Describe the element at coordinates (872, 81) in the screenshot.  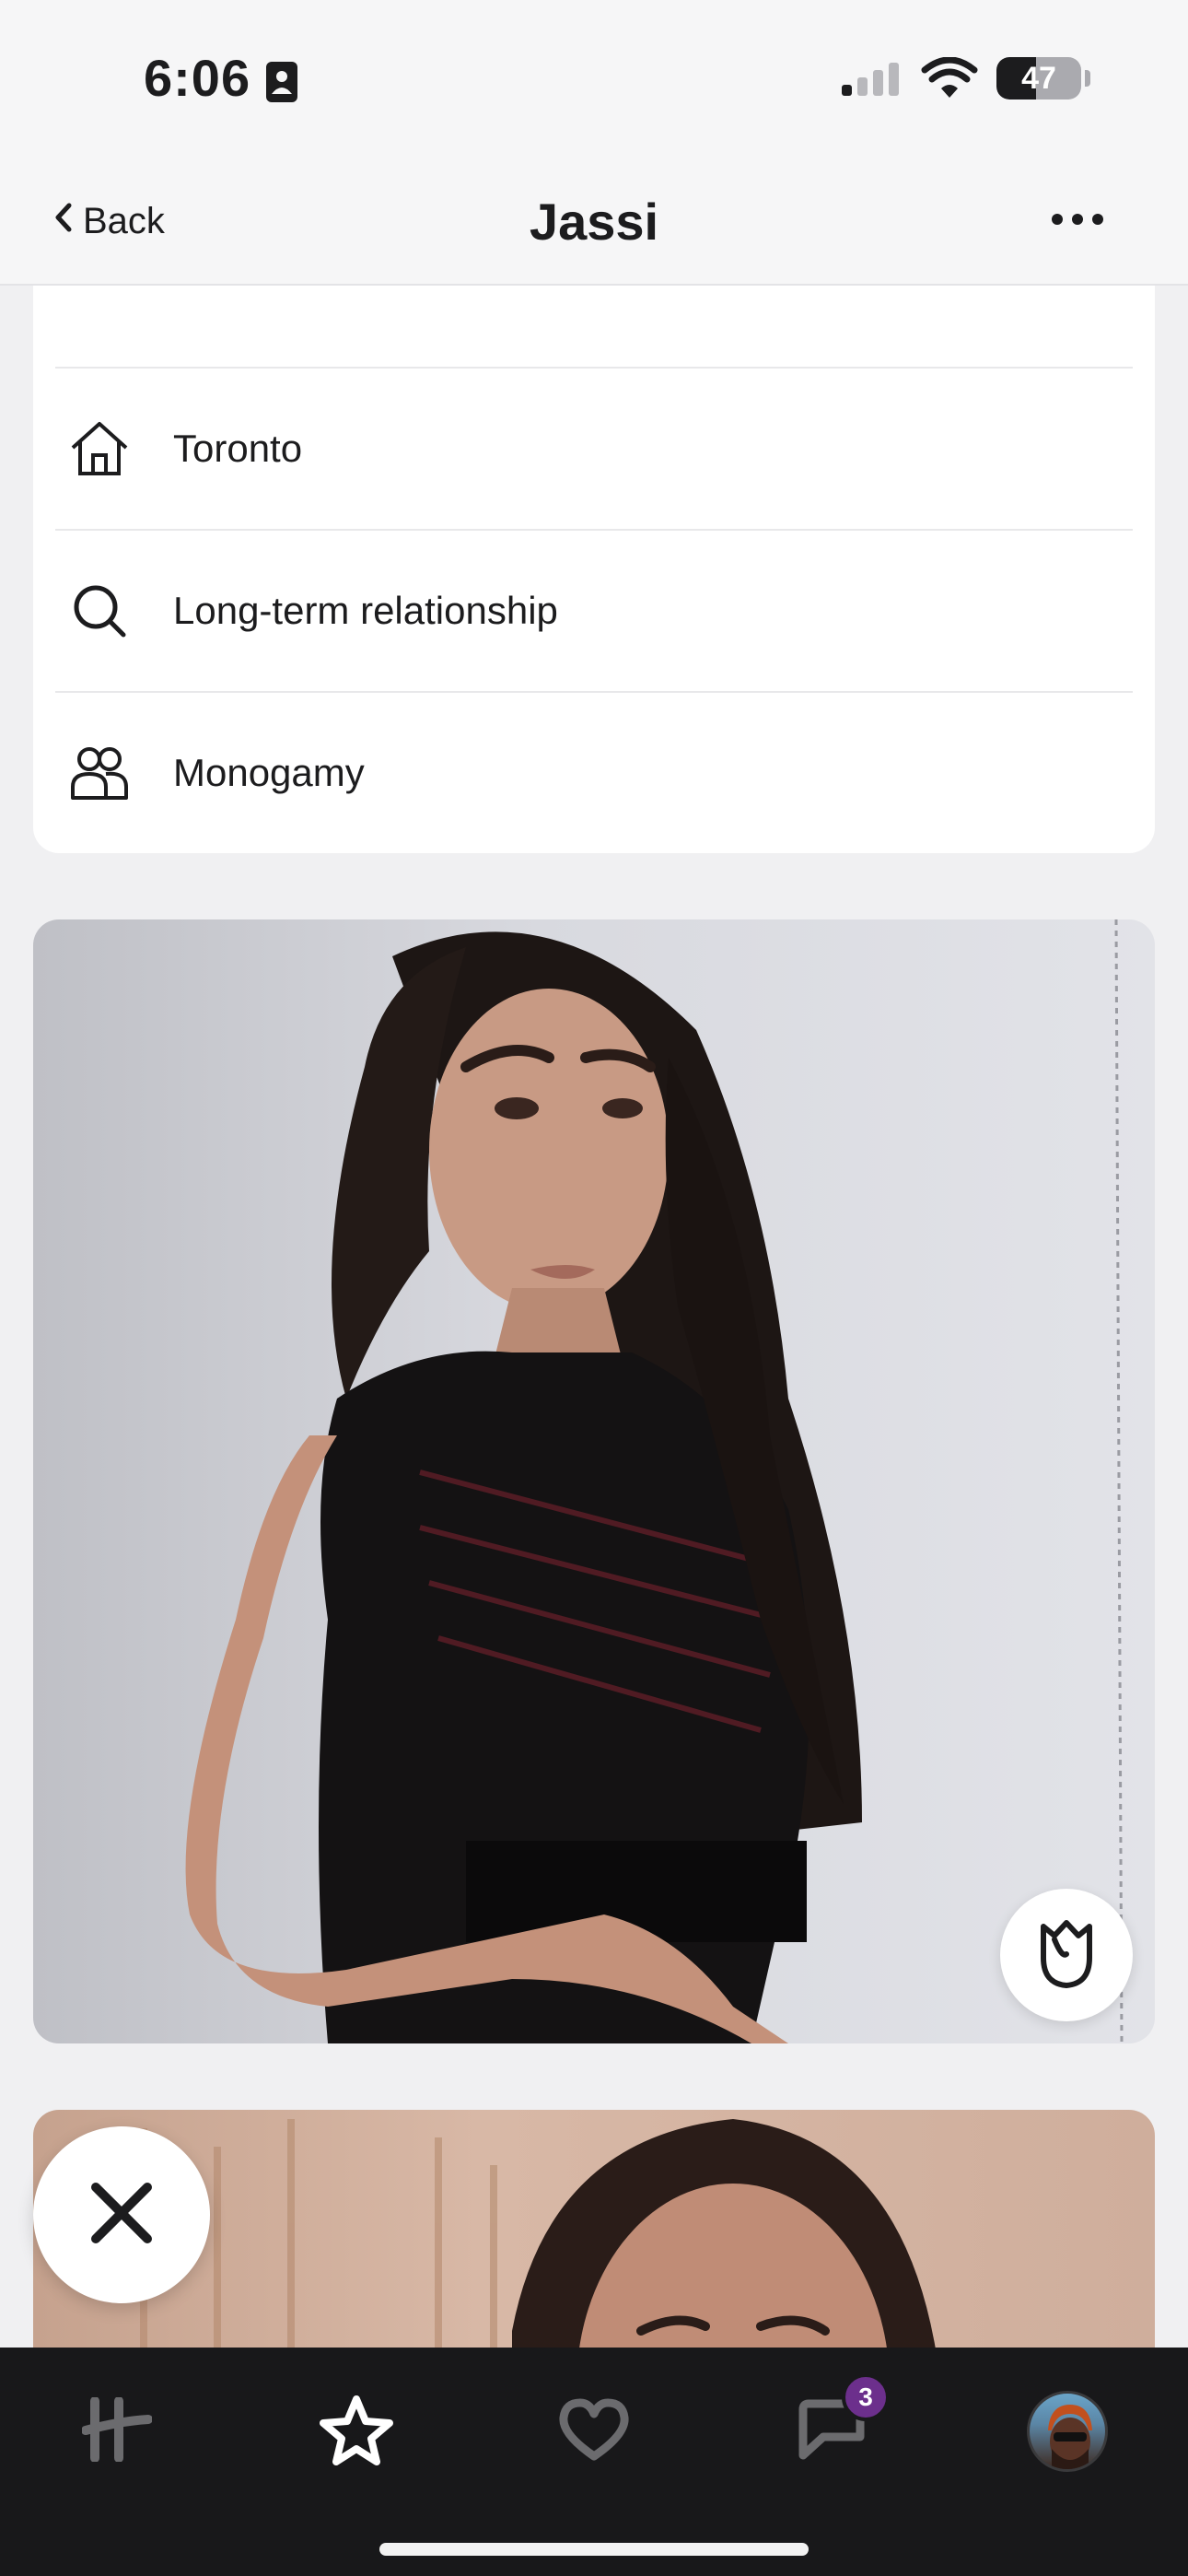
I see `signal-icon` at that location.